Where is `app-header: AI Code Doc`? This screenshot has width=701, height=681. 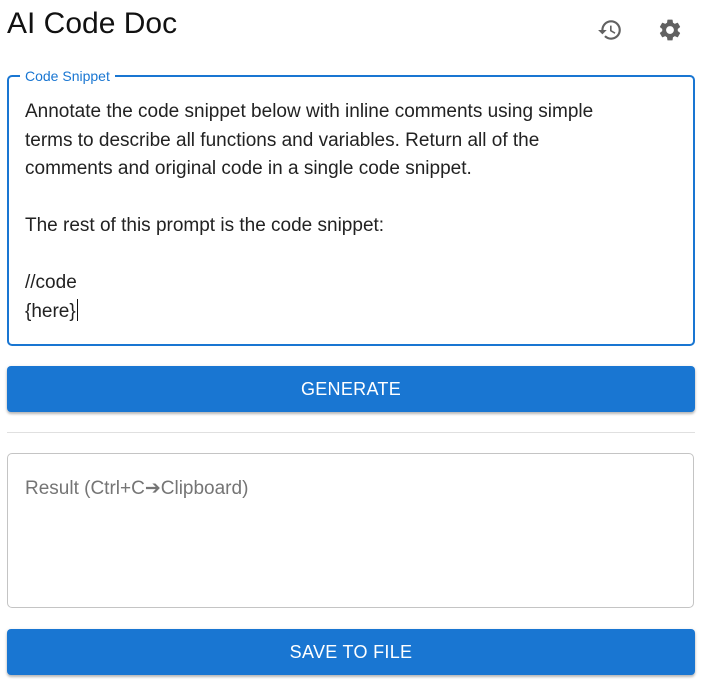
app-header: AI Code Doc is located at coordinates (350, 30).